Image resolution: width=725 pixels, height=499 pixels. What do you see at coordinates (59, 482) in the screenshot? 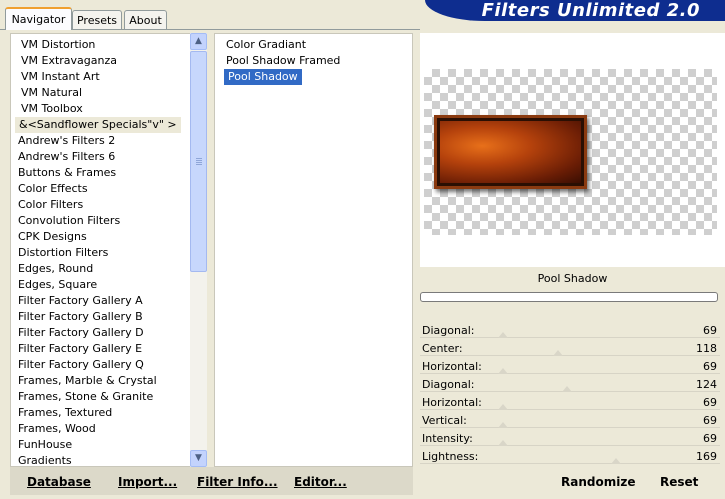
I see `database-button: Database` at bounding box center [59, 482].